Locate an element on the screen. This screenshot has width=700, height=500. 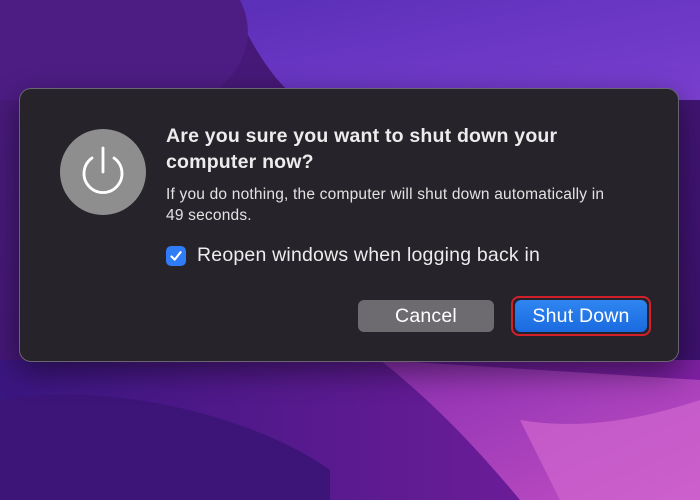
reopen-windows-checkbox is located at coordinates (176, 255).